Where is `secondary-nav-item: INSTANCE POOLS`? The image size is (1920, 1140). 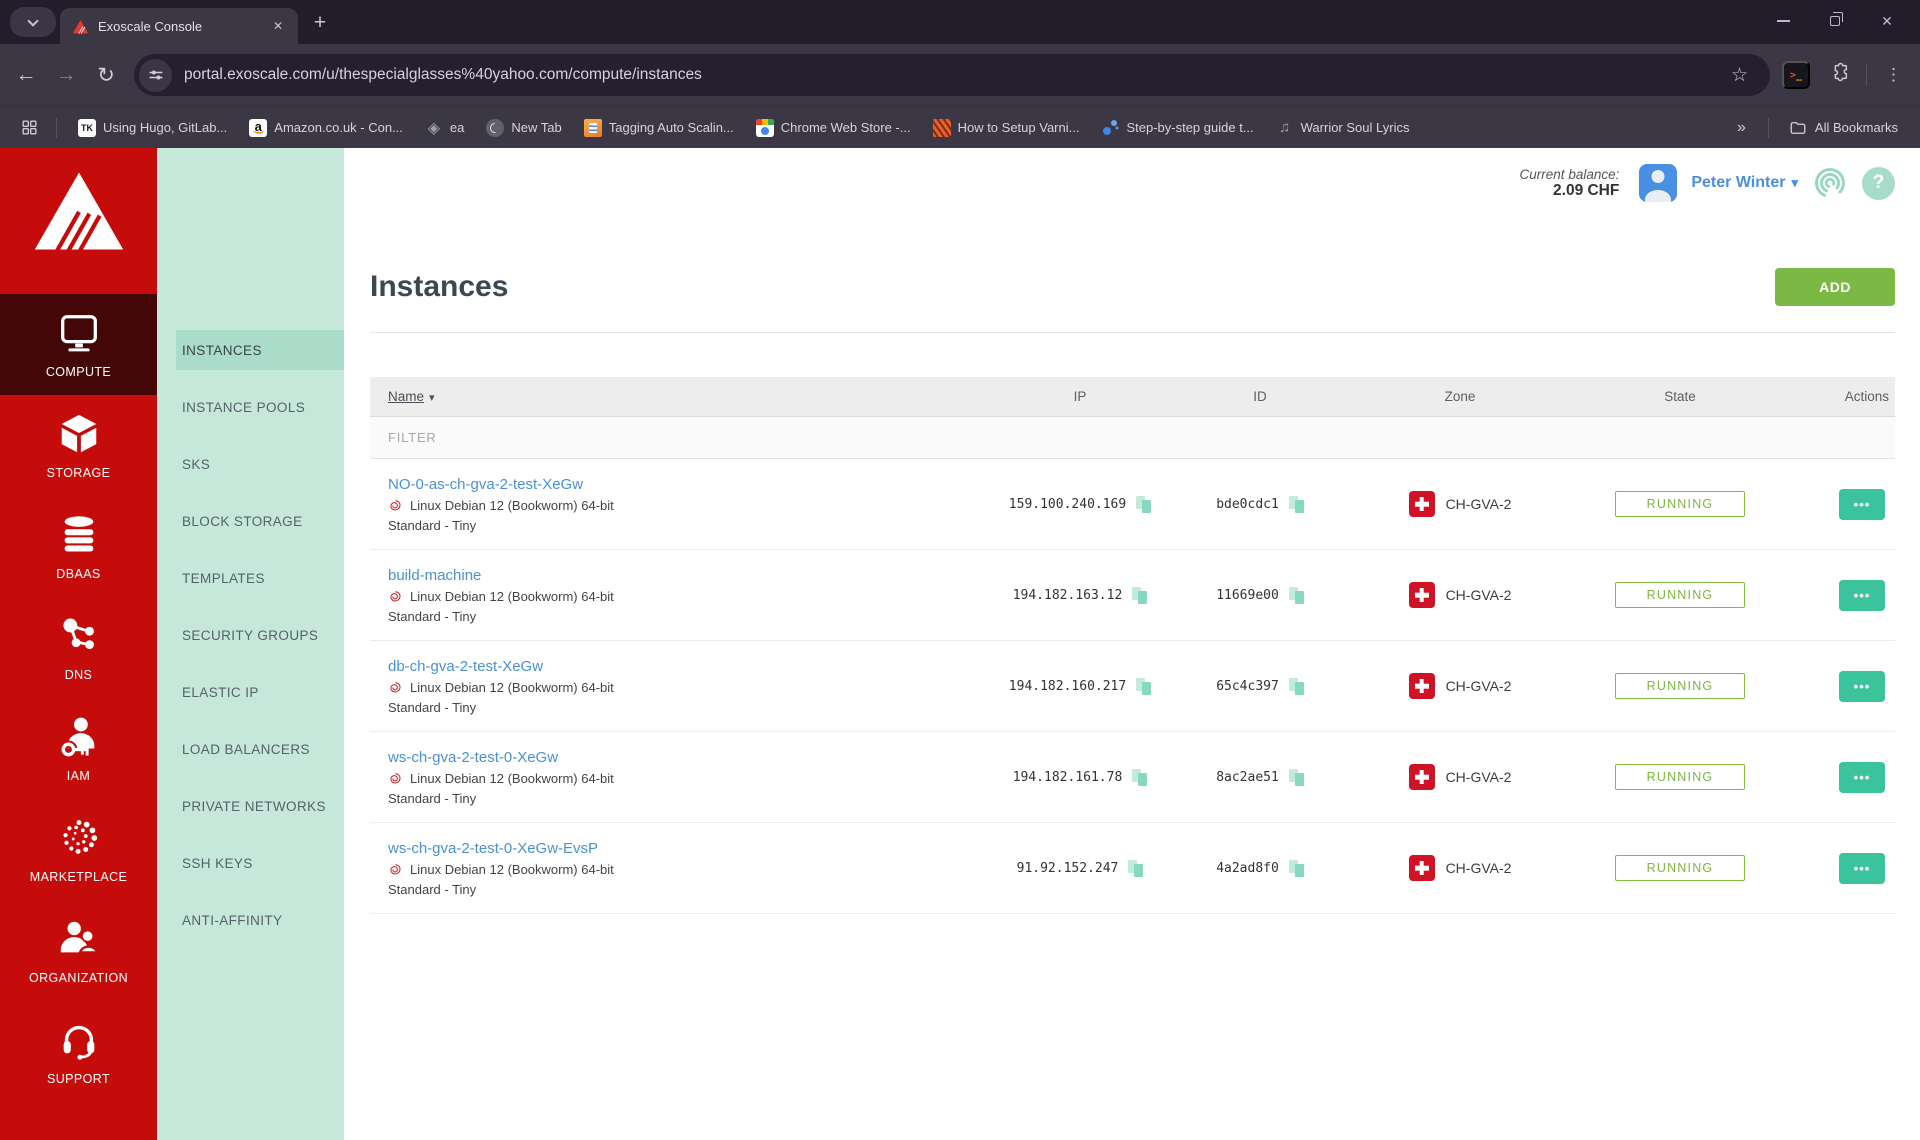 secondary-nav-item: INSTANCE POOLS is located at coordinates (250, 407).